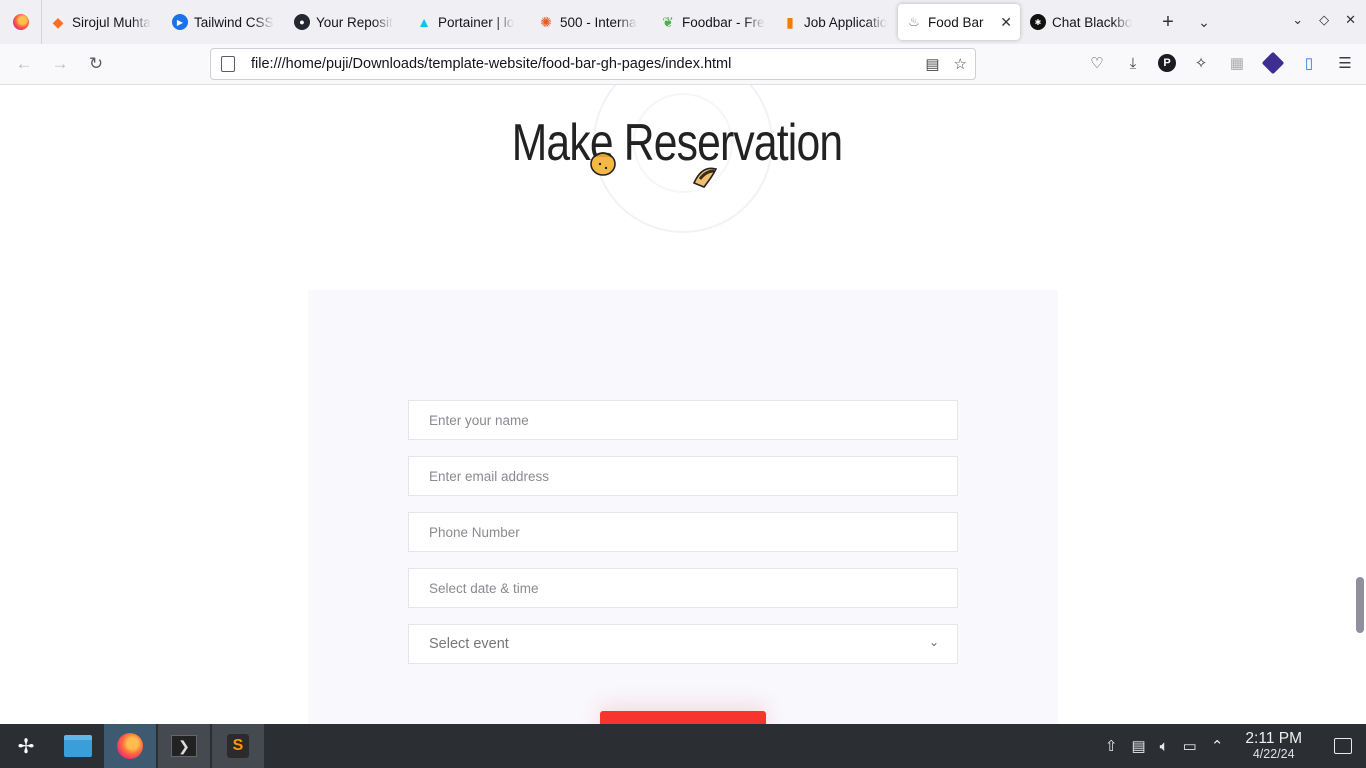 Image resolution: width=1366 pixels, height=768 pixels. What do you see at coordinates (1350, 20) in the screenshot?
I see `close-window-icon: ✕` at bounding box center [1350, 20].